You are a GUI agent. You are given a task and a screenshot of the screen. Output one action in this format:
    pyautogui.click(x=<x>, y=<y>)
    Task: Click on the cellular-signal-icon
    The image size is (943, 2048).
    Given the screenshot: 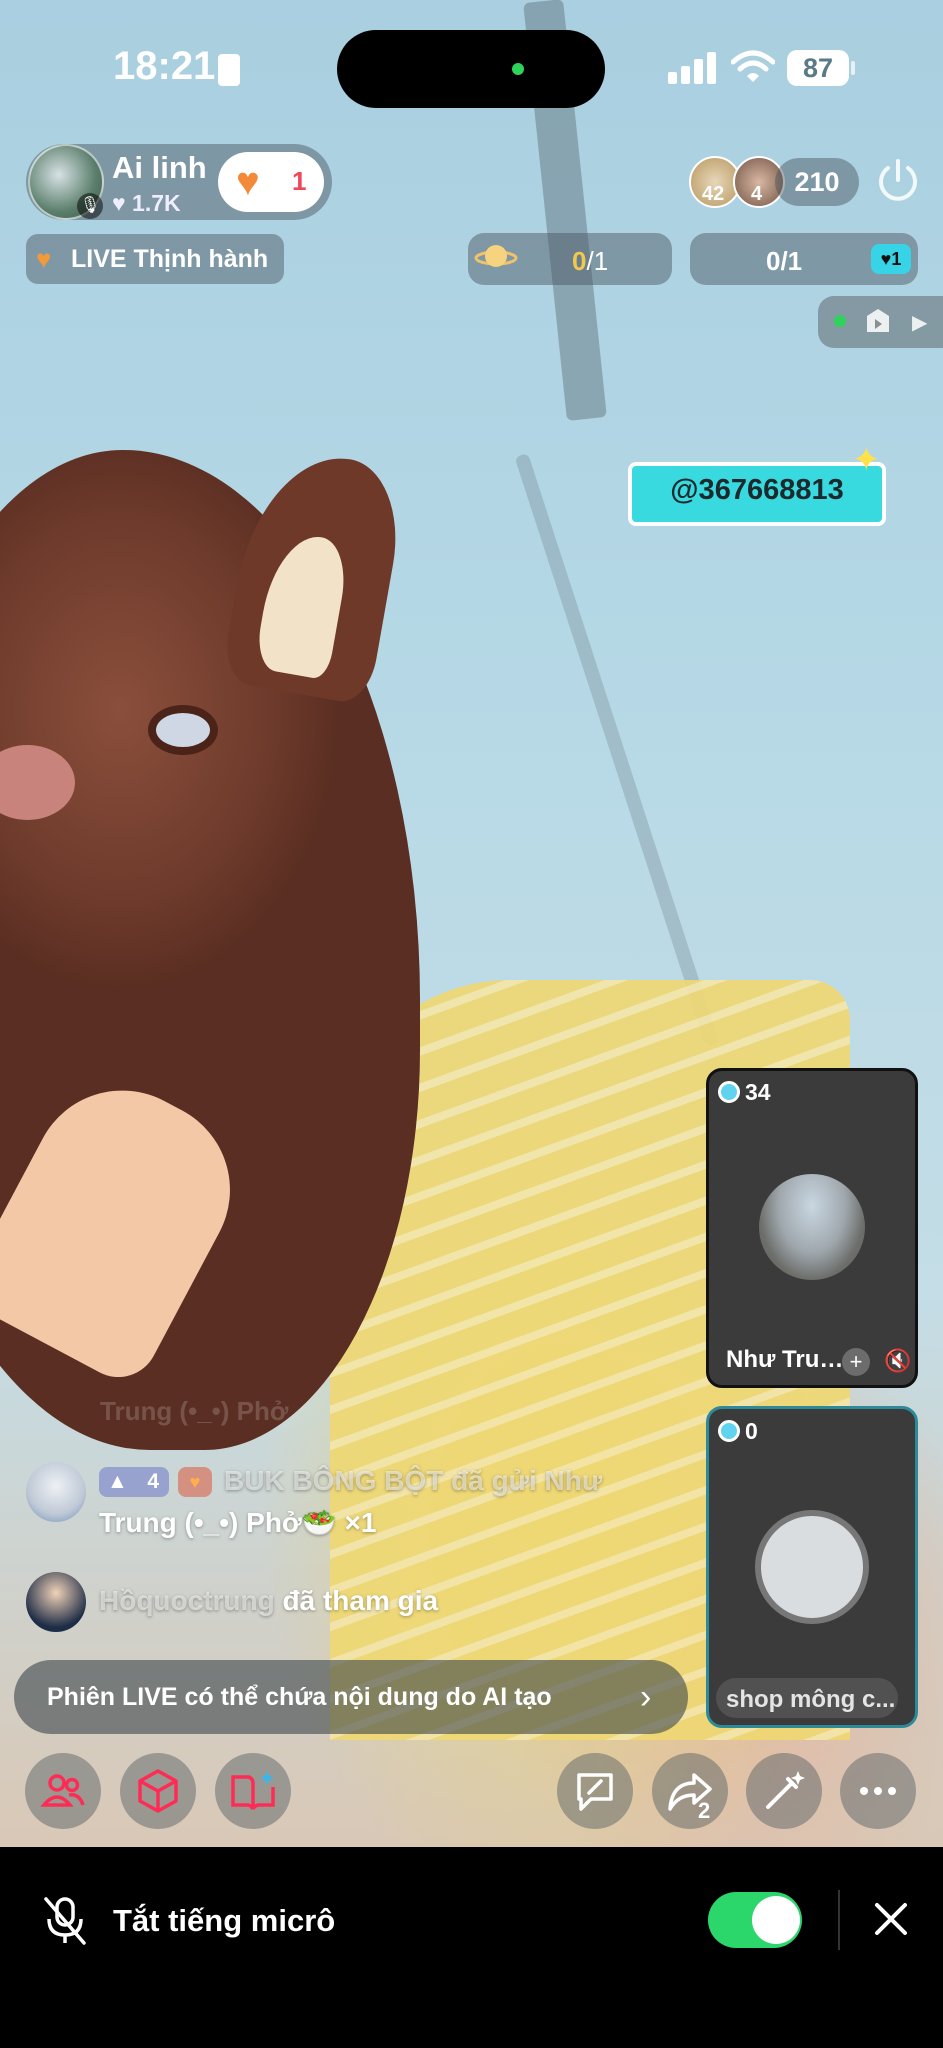 What is the action you would take?
    pyautogui.click(x=692, y=68)
    